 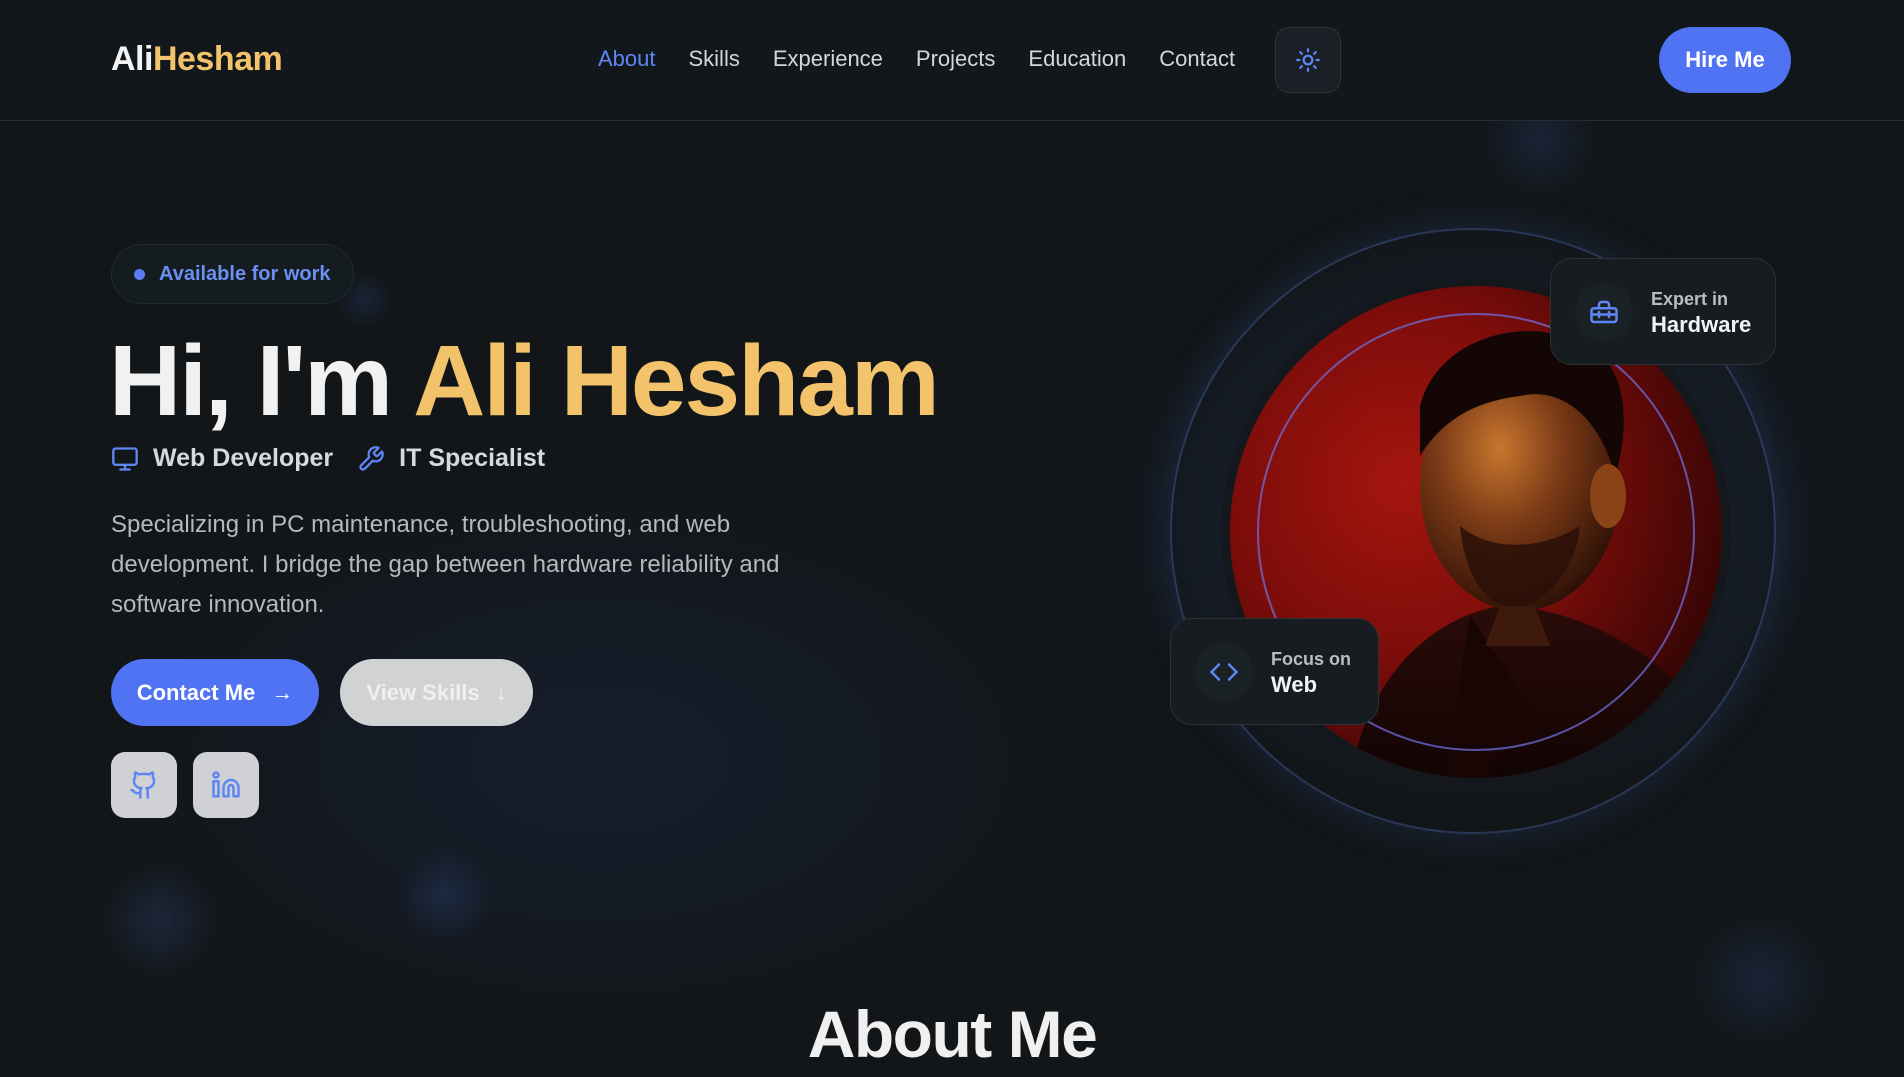 I want to click on card-text: Focus on Web, so click(x=1311, y=672).